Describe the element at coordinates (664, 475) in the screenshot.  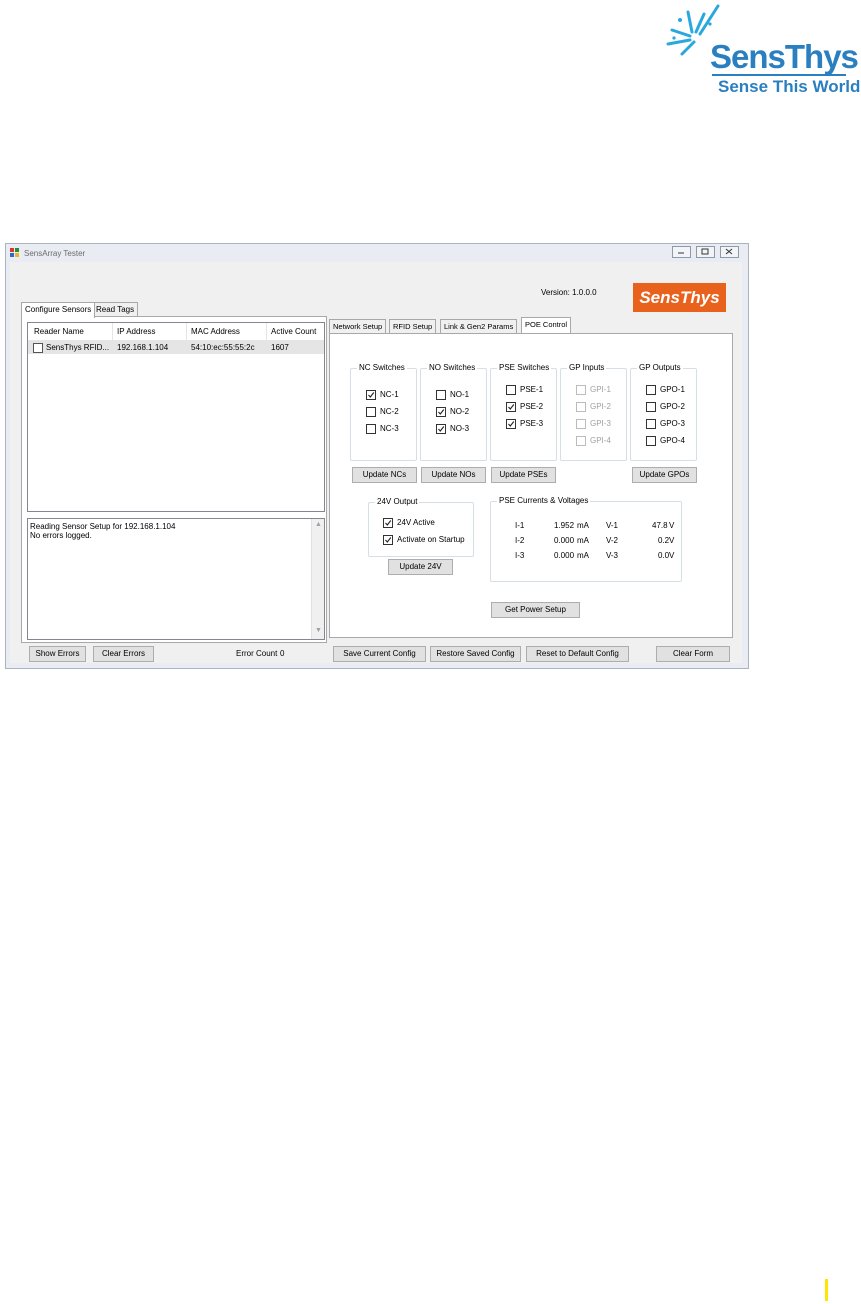
I see `update-gpos-button: Update GPOs` at that location.